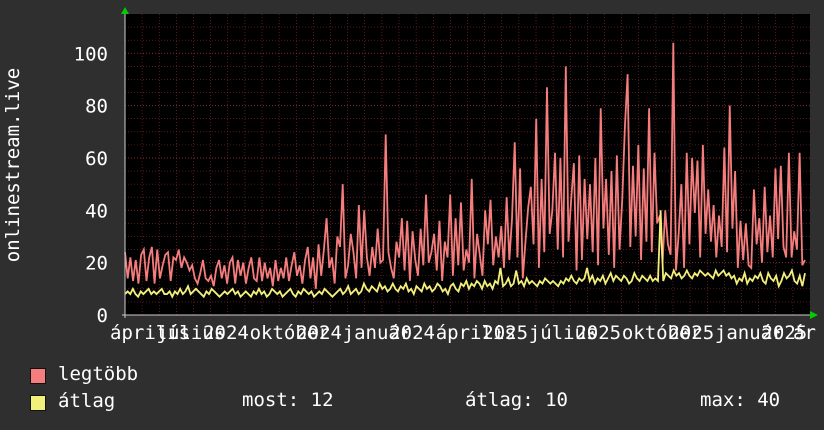 The width and height of the screenshot is (824, 430). What do you see at coordinates (96, 107) in the screenshot?
I see `y-tick-label: 80` at bounding box center [96, 107].